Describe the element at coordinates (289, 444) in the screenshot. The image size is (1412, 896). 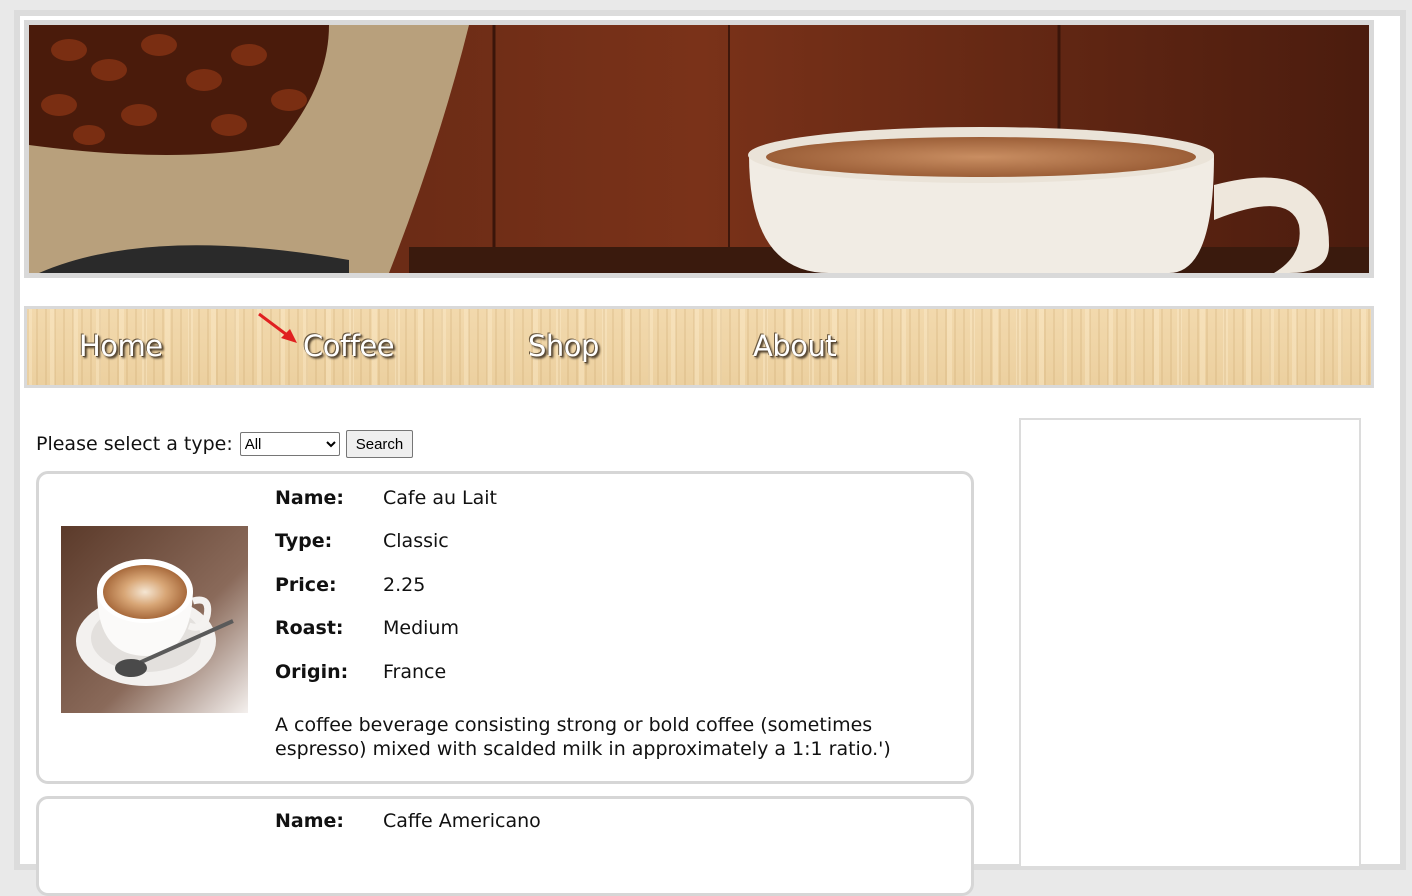
I see `type-select: All` at that location.